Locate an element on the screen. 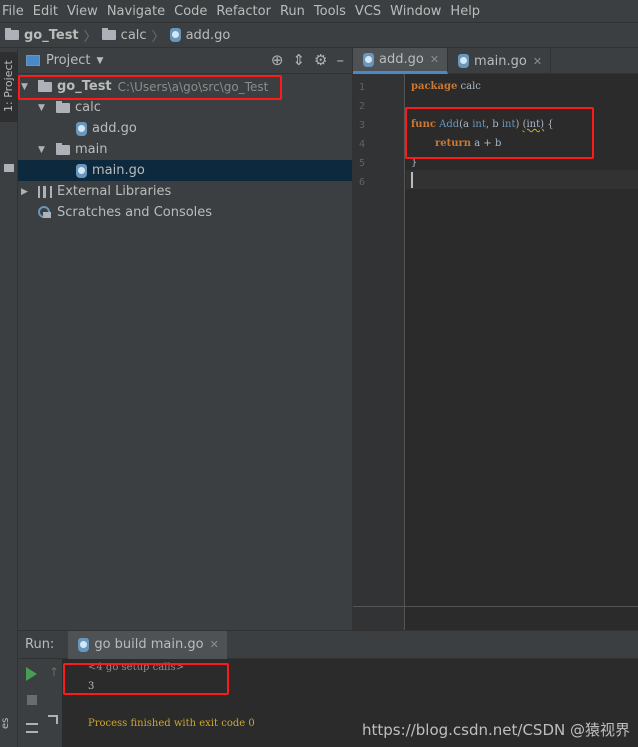 The width and height of the screenshot is (638, 747). menu-file: File is located at coordinates (13, 11).